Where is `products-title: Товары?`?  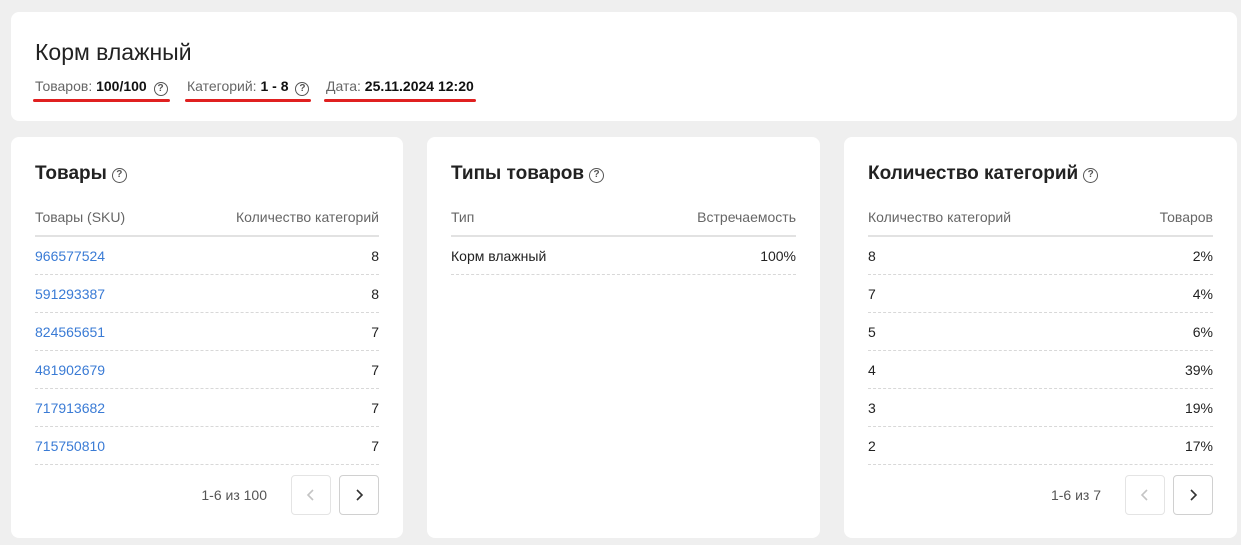
products-title: Товары? is located at coordinates (81, 174).